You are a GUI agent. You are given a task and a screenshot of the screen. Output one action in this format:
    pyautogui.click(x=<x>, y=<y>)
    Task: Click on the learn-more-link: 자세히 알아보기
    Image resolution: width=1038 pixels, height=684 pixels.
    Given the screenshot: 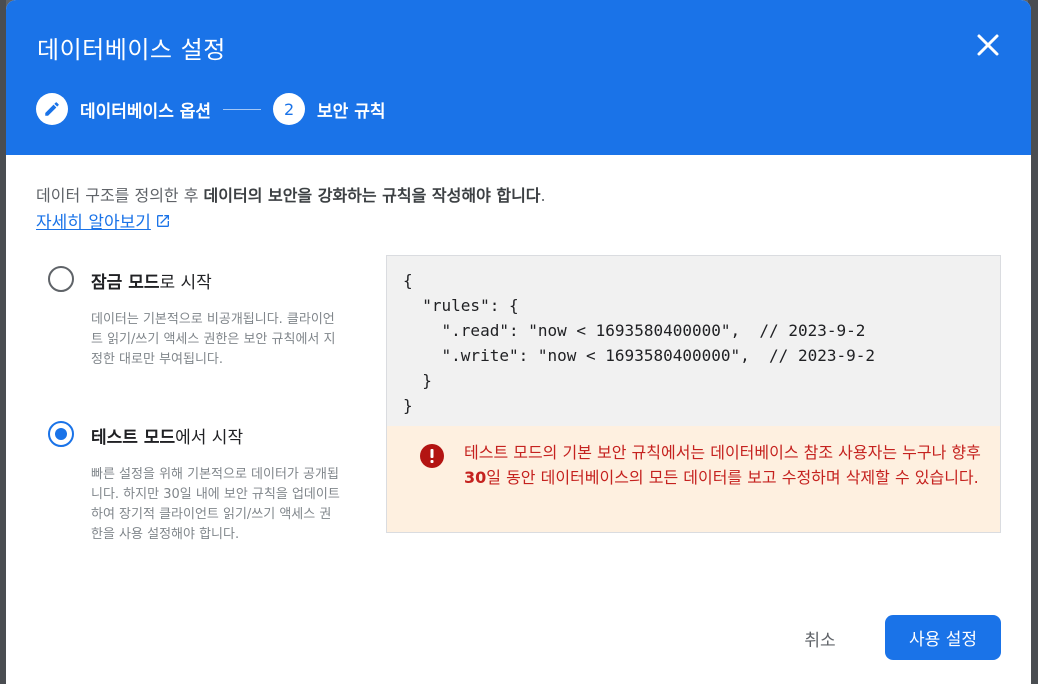 What is the action you would take?
    pyautogui.click(x=103, y=220)
    